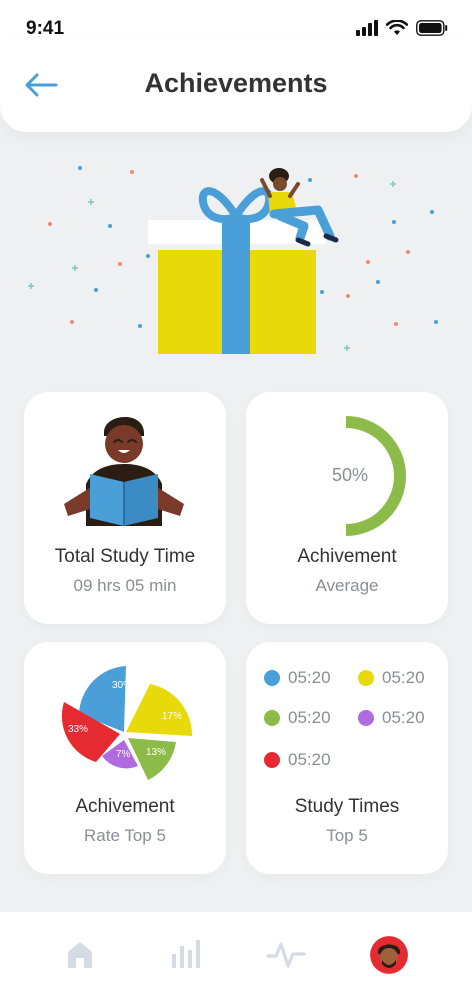  What do you see at coordinates (367, 28) in the screenshot?
I see `signal-icon` at bounding box center [367, 28].